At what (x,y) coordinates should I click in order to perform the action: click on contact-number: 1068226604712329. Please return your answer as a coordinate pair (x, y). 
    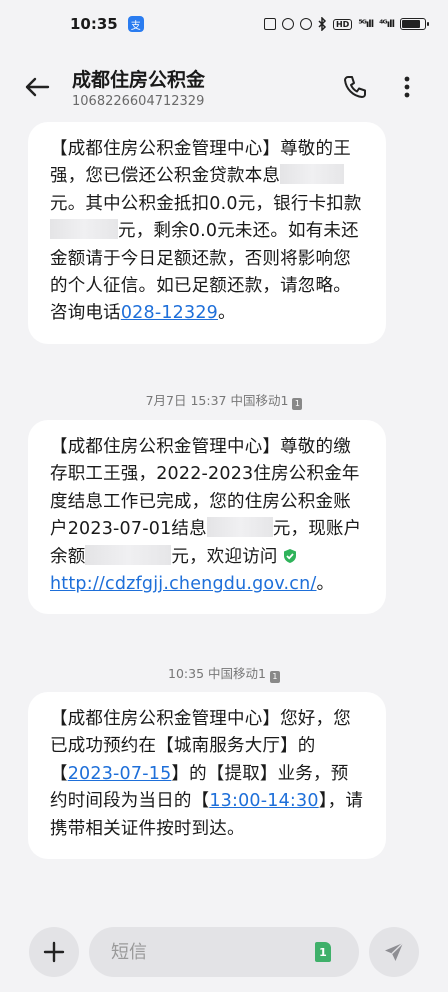
    Looking at the image, I should click on (138, 101).